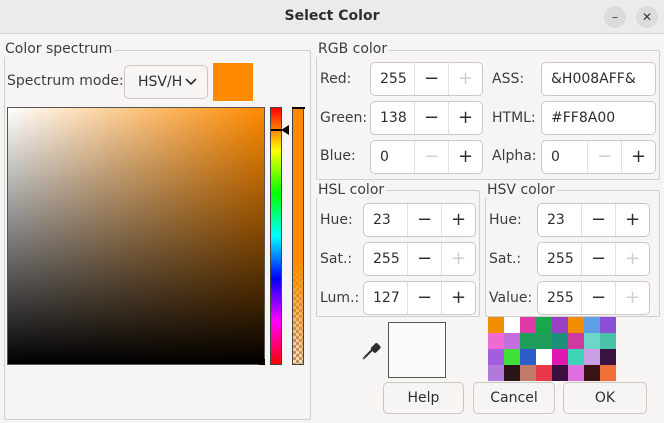 The width and height of the screenshot is (664, 423). I want to click on blue-decrement-button: −, so click(431, 157).